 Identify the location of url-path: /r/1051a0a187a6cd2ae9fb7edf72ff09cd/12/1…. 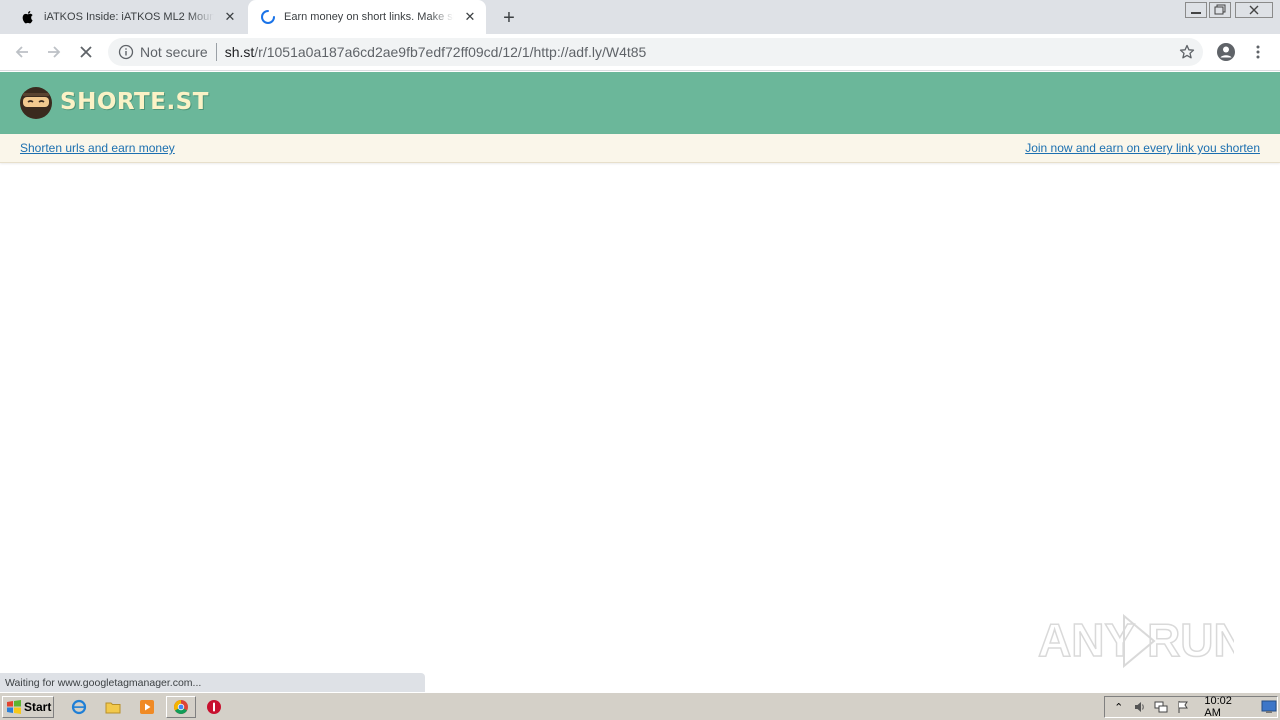
(450, 52).